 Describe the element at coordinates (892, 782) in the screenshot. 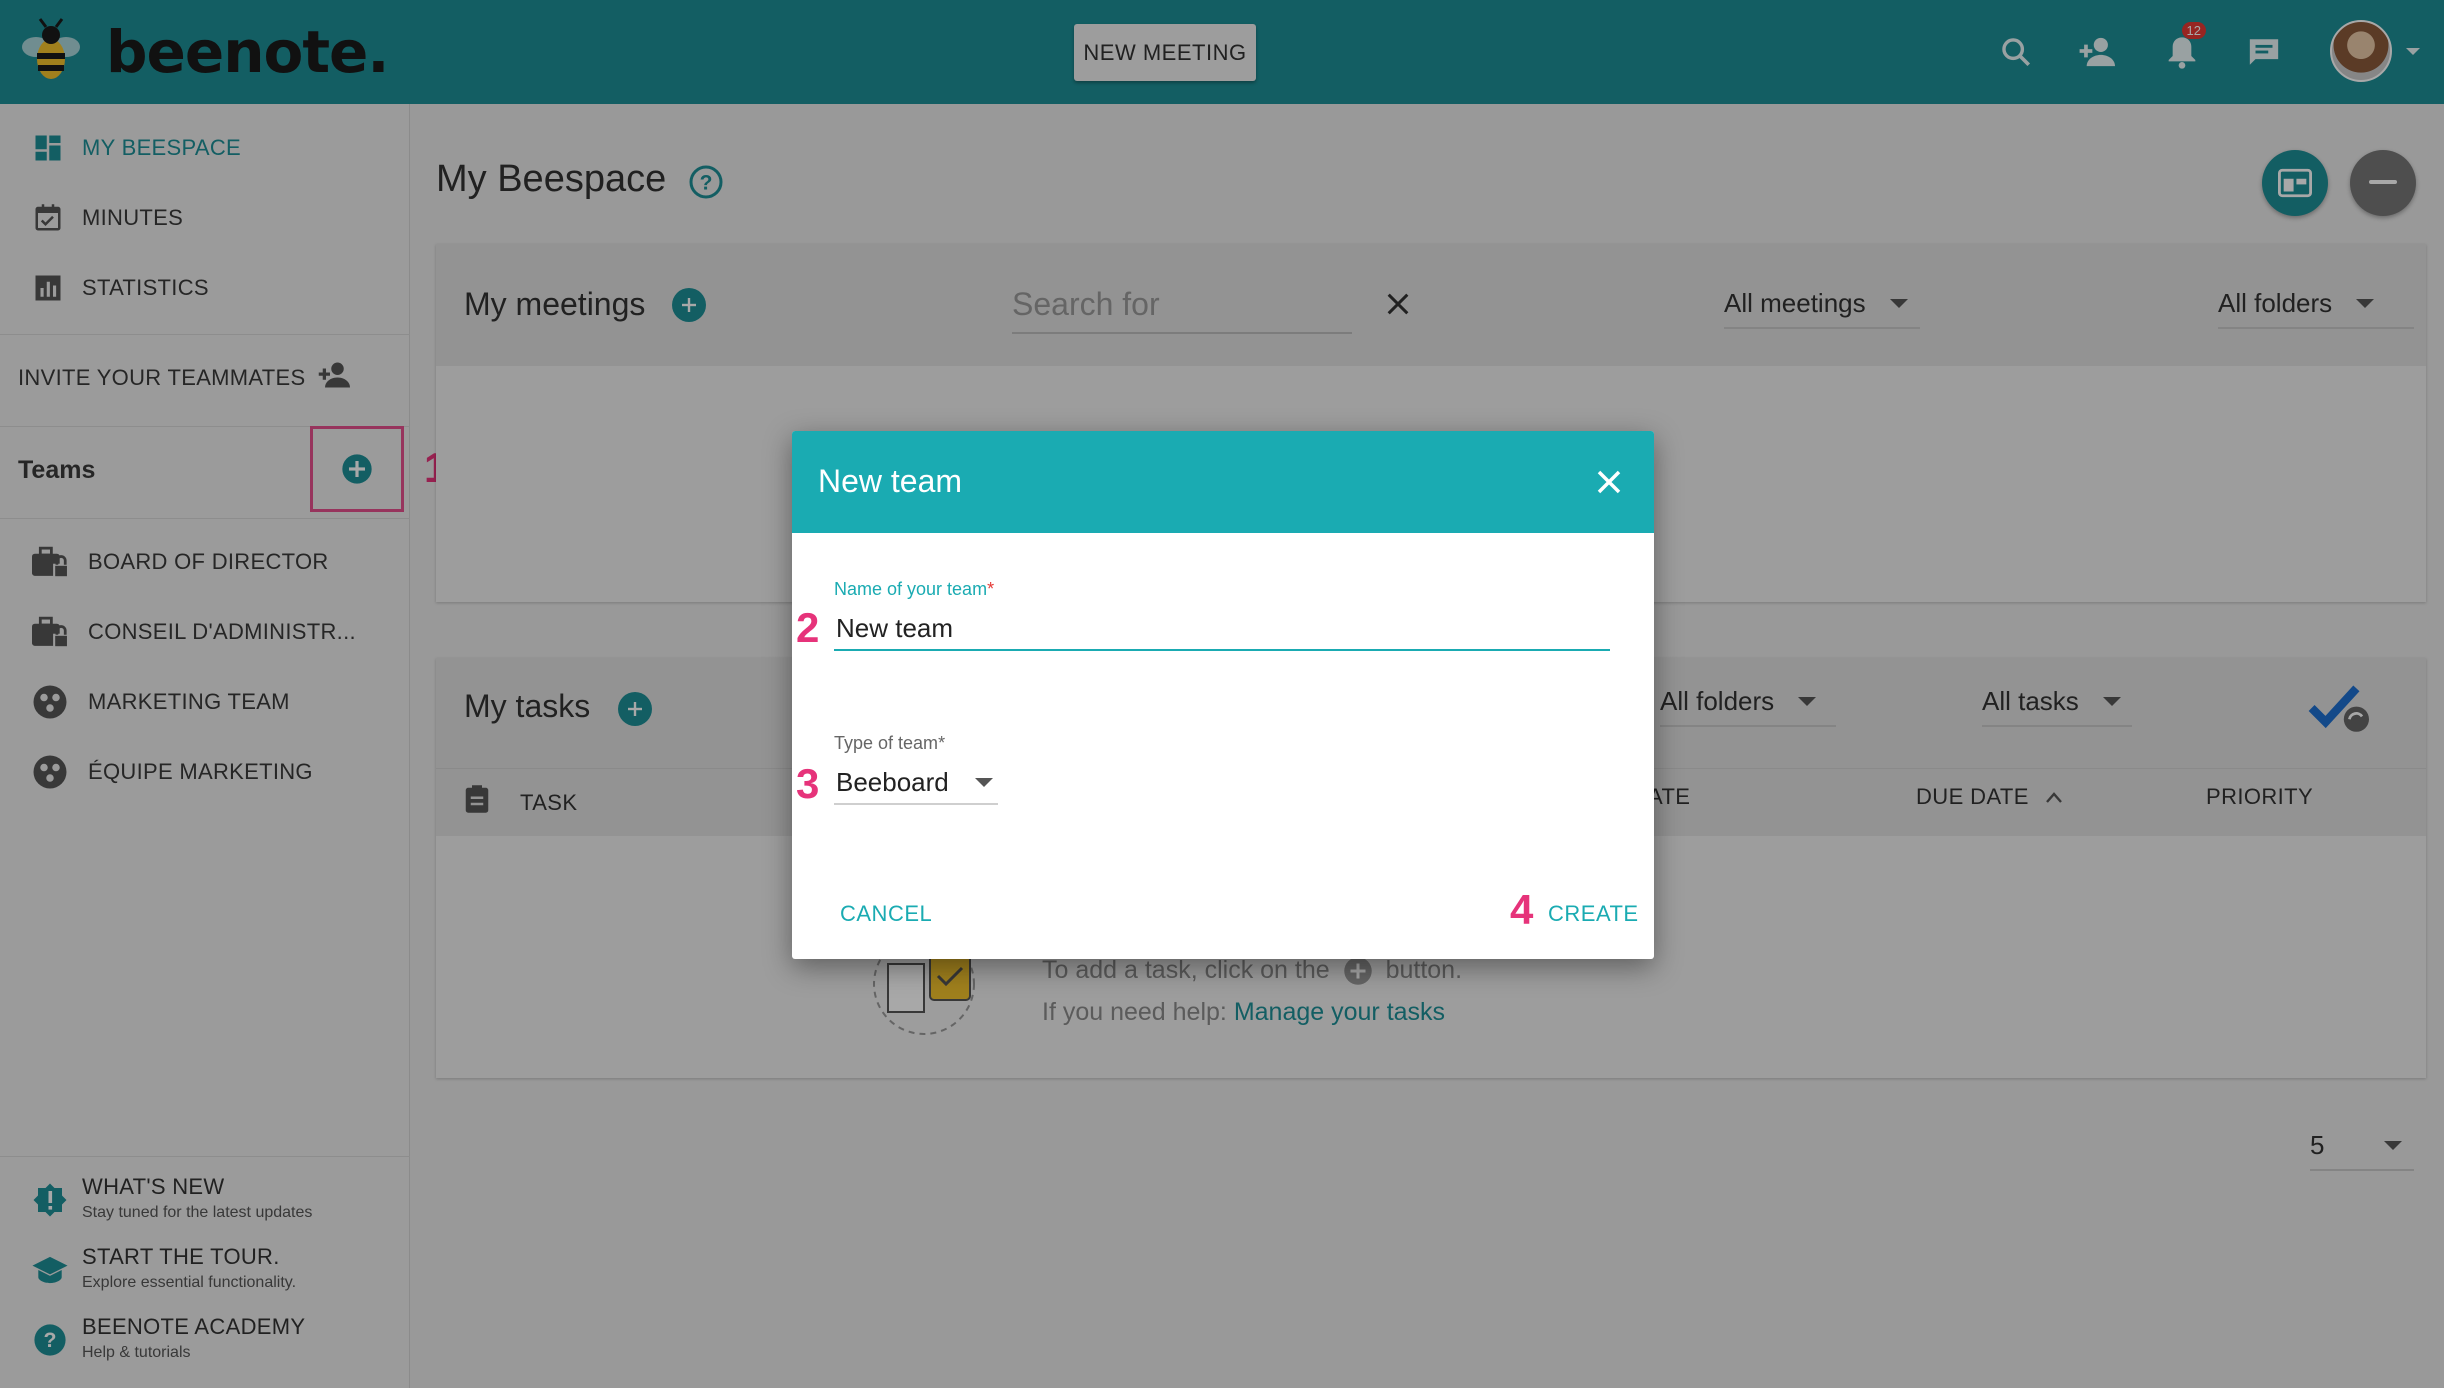

I see `select-value: Beeboard` at that location.